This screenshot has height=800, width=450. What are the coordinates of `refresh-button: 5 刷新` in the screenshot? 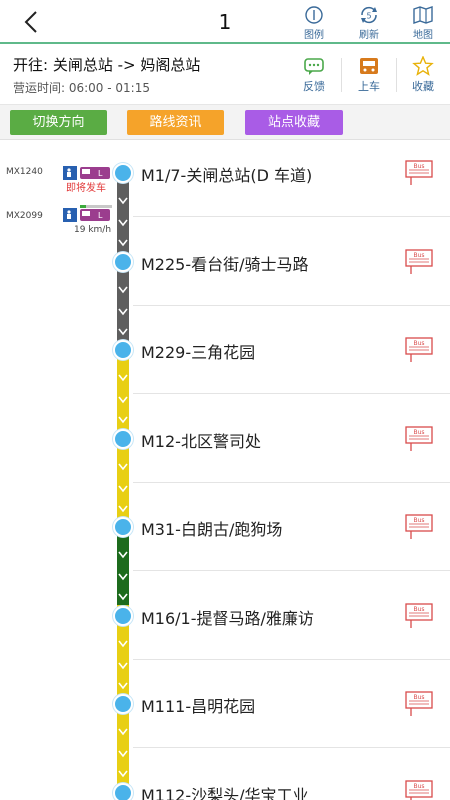 It's located at (369, 23).